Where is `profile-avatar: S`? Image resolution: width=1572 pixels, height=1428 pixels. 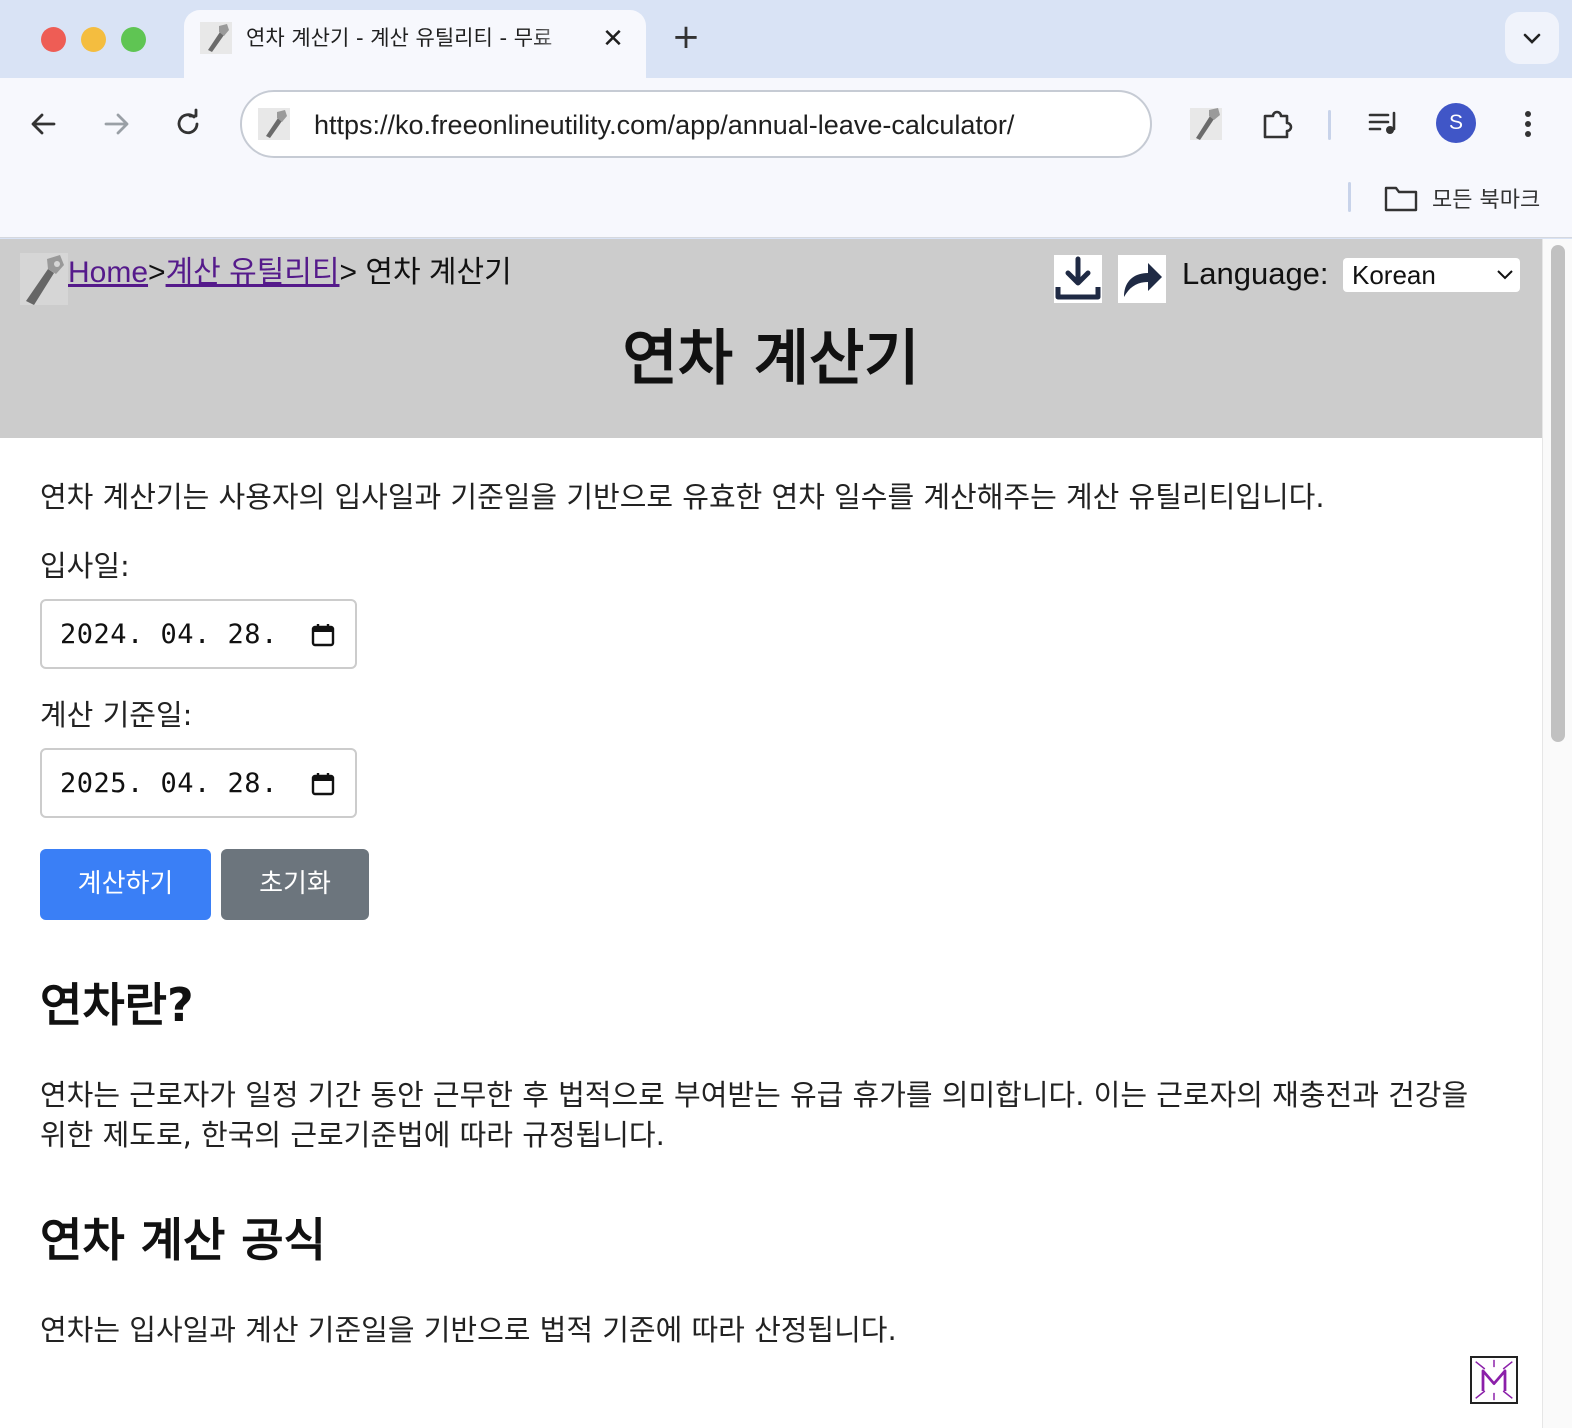
profile-avatar: S is located at coordinates (1456, 123).